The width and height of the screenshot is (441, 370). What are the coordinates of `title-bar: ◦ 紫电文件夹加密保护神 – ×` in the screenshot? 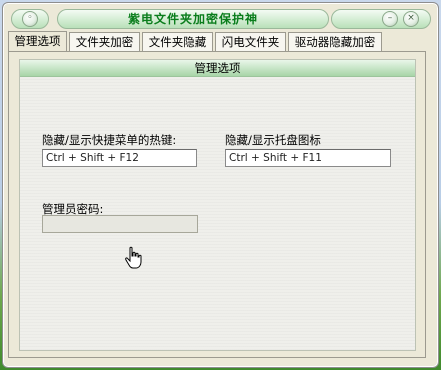 It's located at (220, 19).